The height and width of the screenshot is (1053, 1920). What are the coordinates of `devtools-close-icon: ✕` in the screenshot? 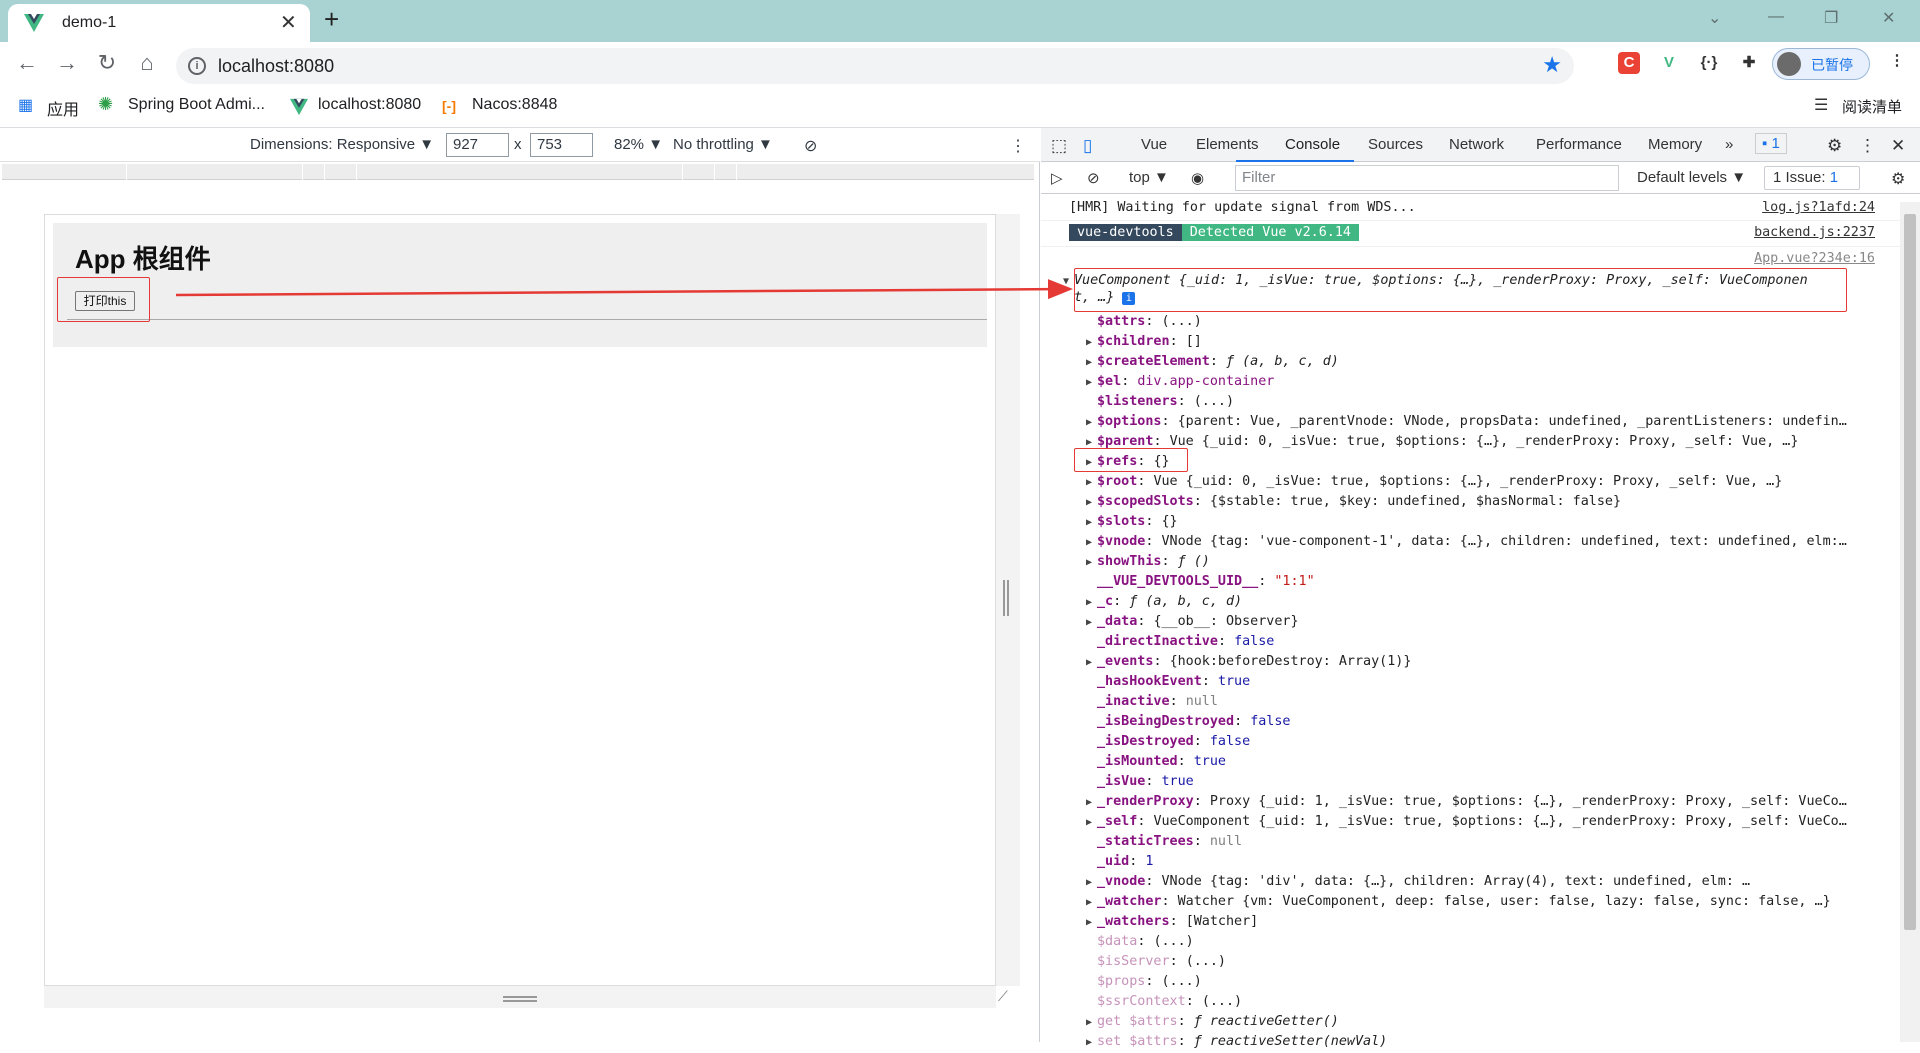 It's located at (1898, 146).